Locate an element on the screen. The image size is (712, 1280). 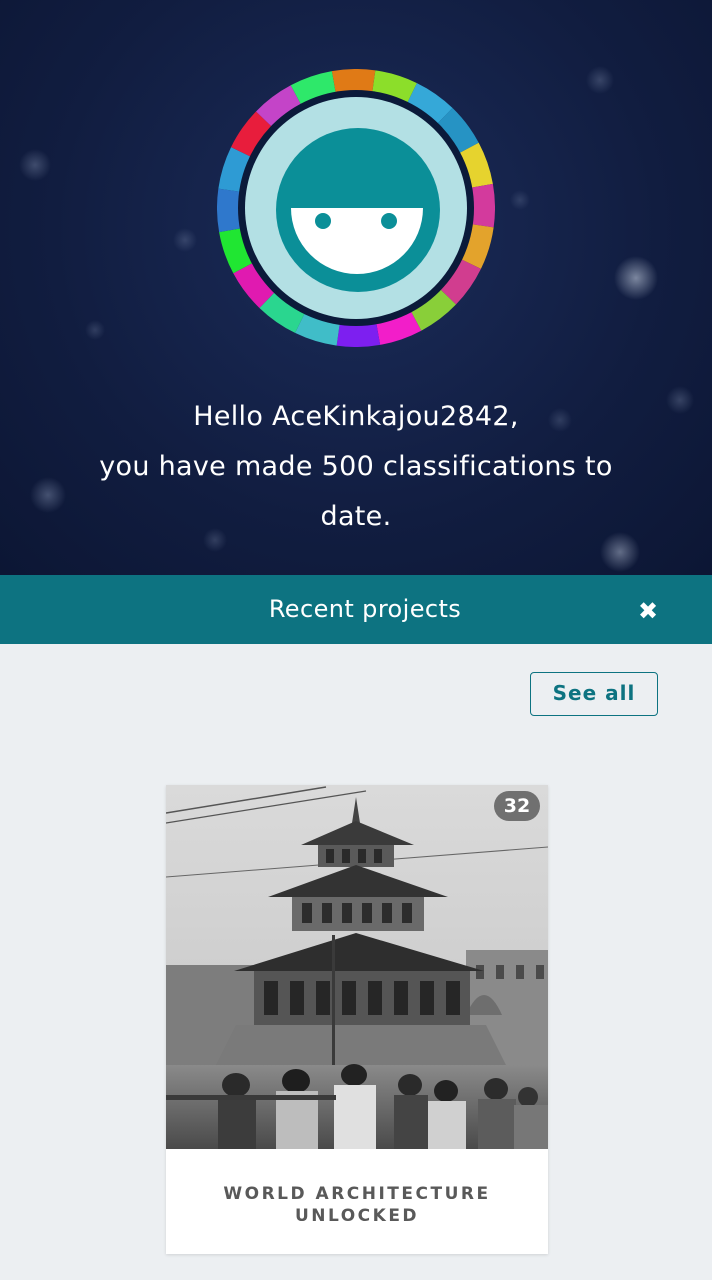
project-name-line-1: WORLD ARCHITECTURE is located at coordinates (357, 1194).